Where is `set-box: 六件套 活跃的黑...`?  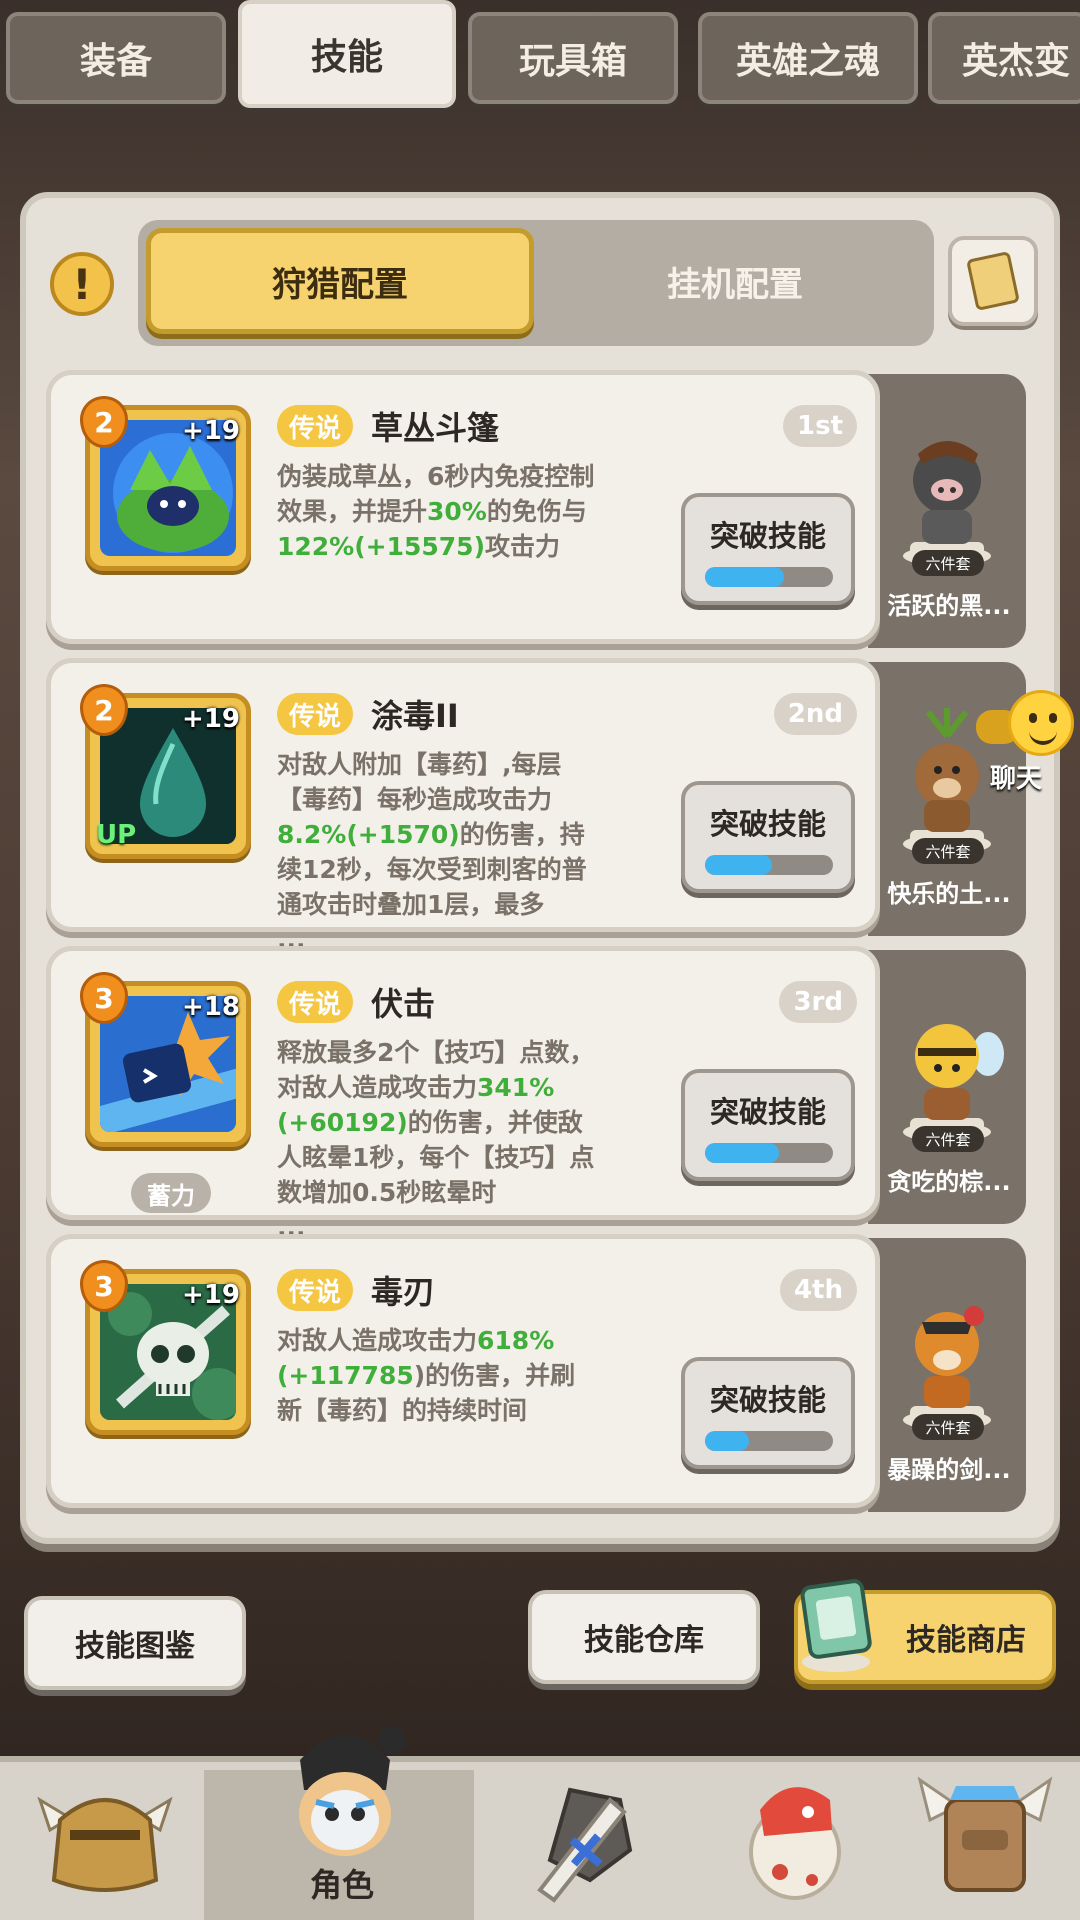 set-box: 六件套 活跃的黑... is located at coordinates (947, 511).